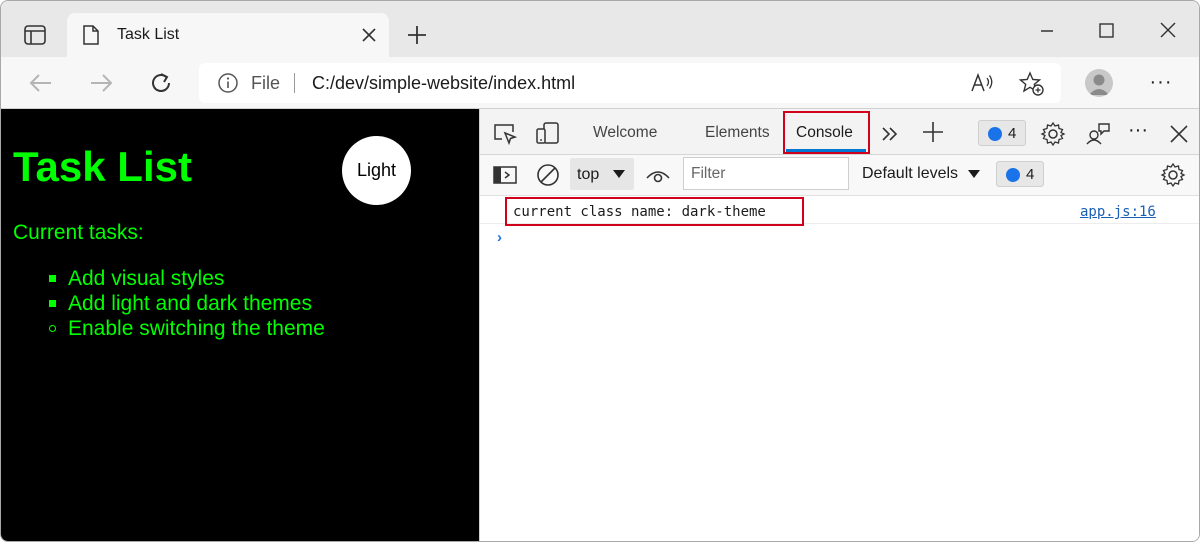 This screenshot has width=1200, height=542. What do you see at coordinates (505, 175) in the screenshot?
I see `show-sidebar-icon` at bounding box center [505, 175].